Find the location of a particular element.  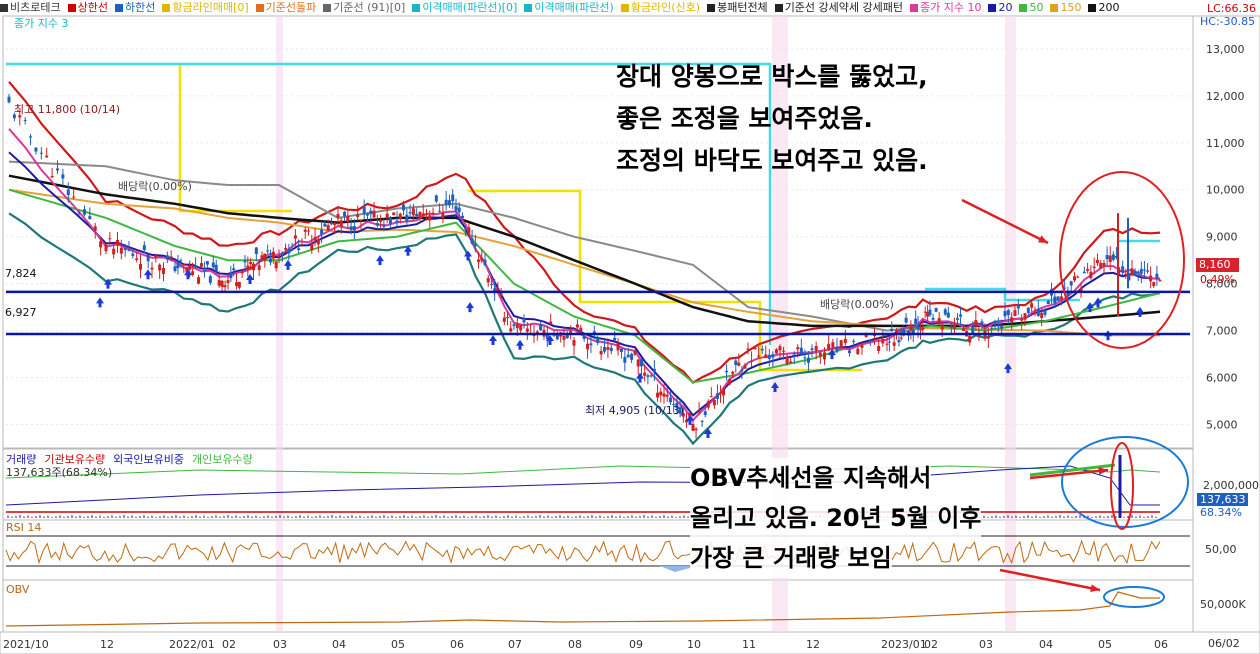

volume-legend-item-2: 외국인보유비중 is located at coordinates (148, 459).